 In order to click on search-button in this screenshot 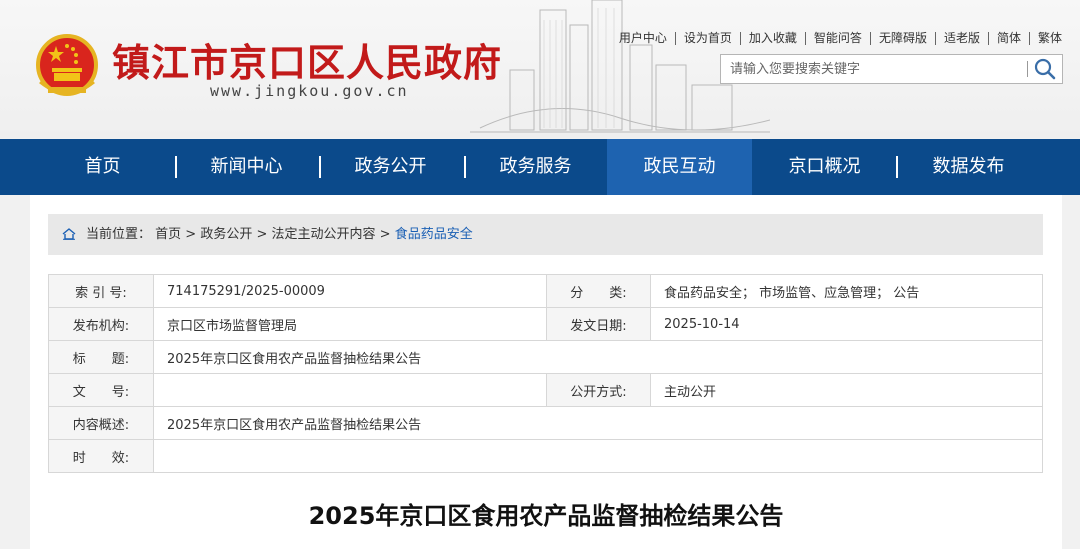, I will do `click(1045, 69)`.